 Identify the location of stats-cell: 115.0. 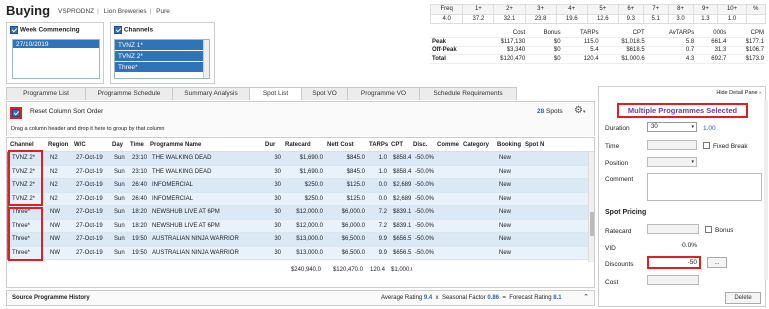
(581, 42).